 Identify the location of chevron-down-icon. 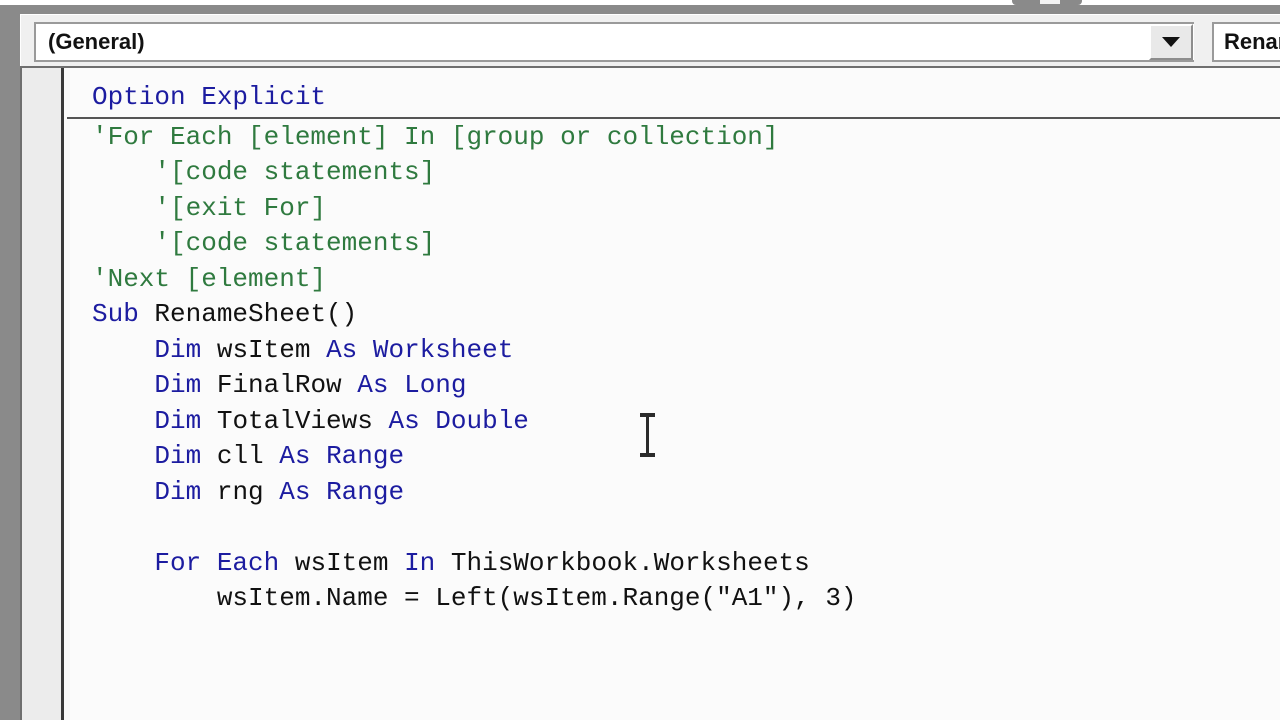
(1171, 42).